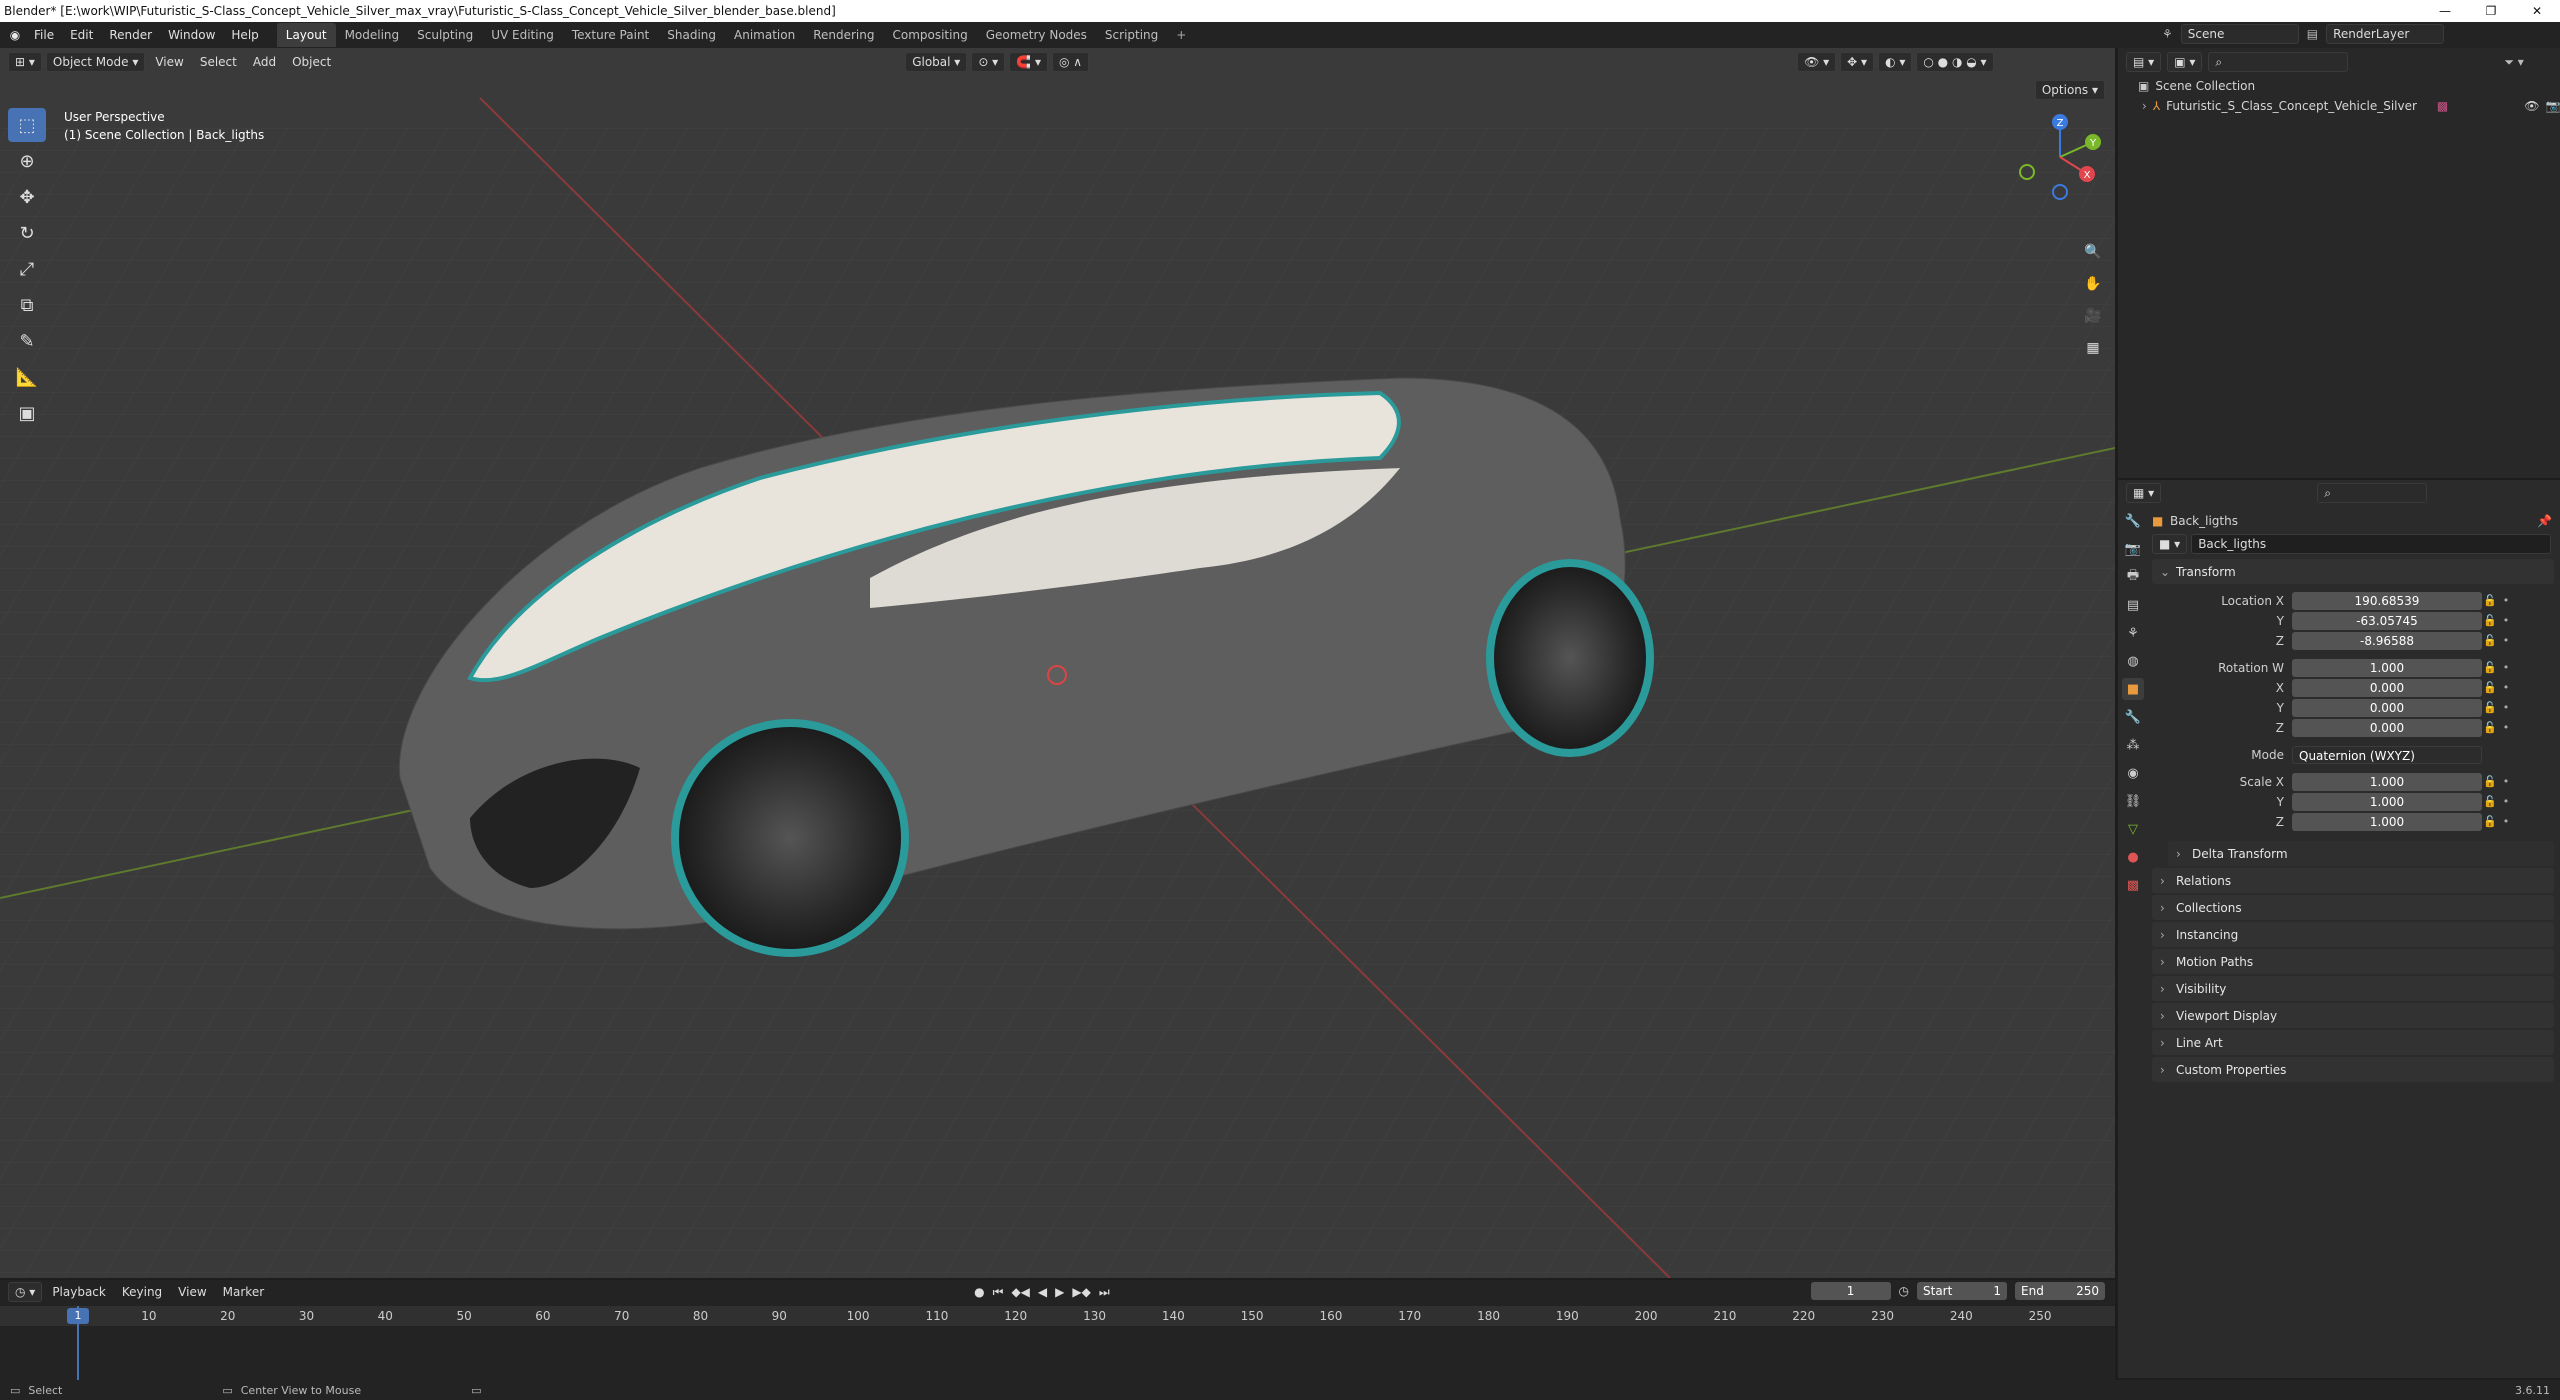 This screenshot has height=1400, width=2560. I want to click on timeline-menu-view: View, so click(192, 1292).